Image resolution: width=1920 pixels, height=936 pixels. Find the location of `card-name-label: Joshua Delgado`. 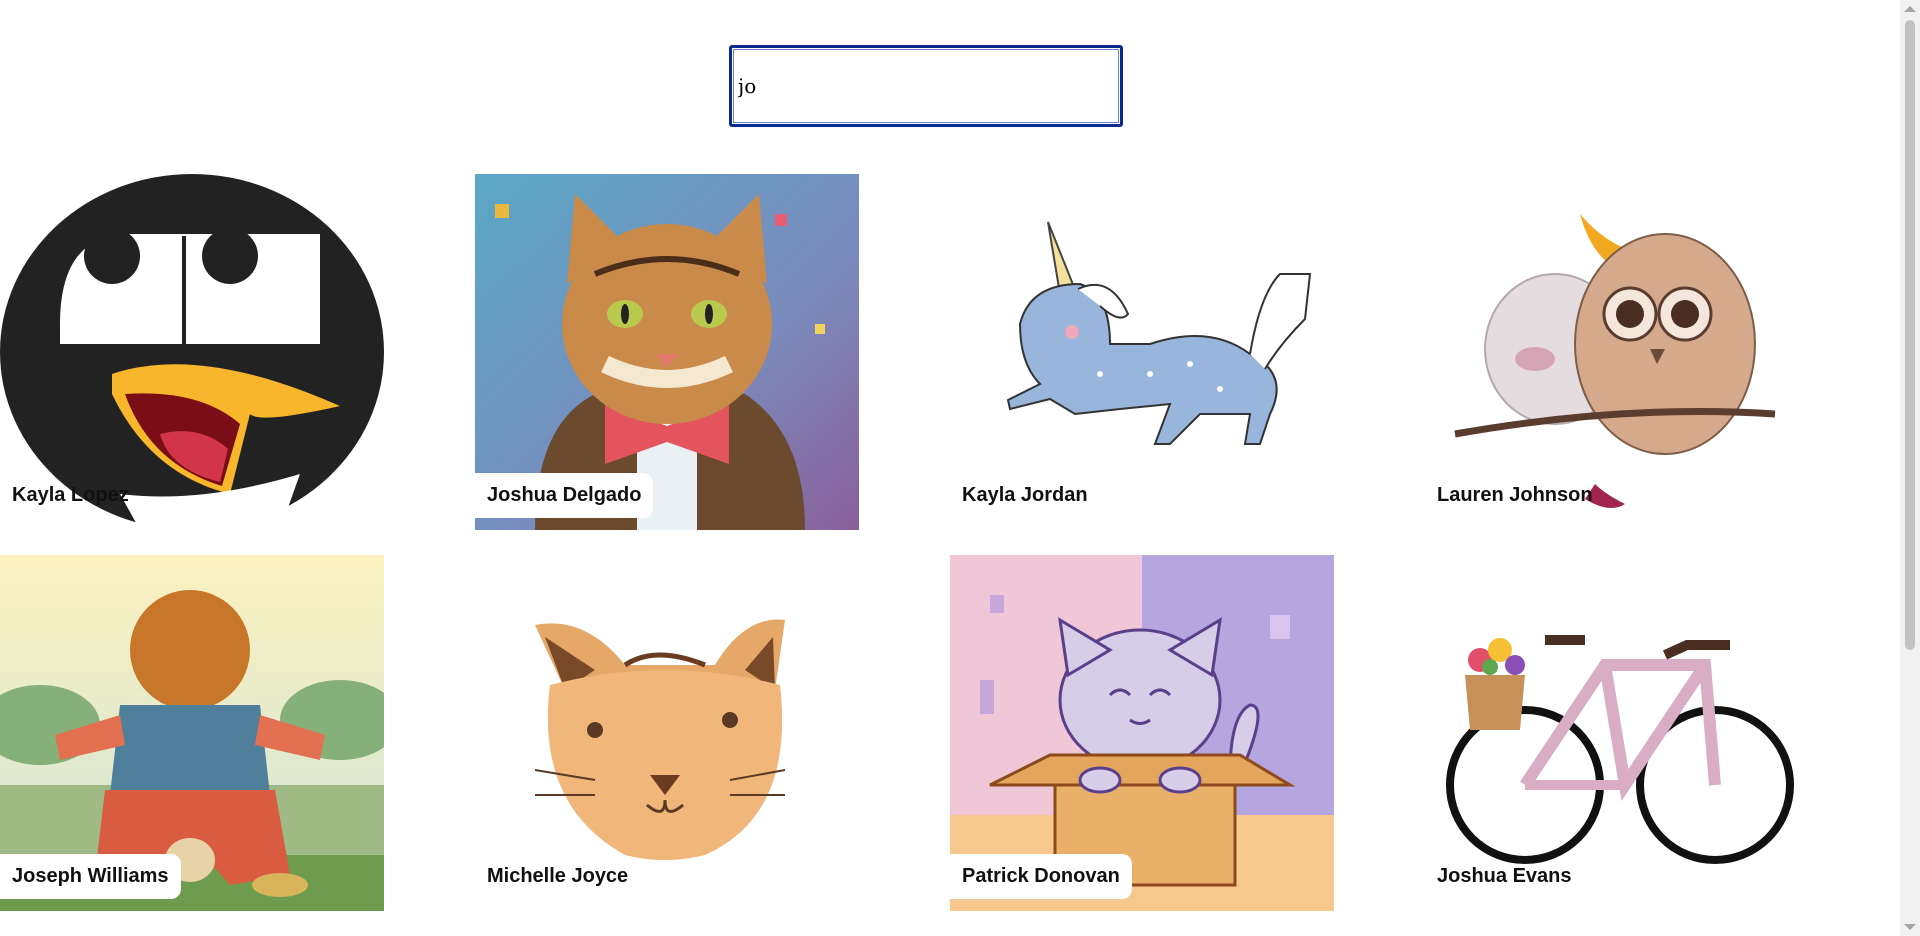

card-name-label: Joshua Delgado is located at coordinates (564, 495).